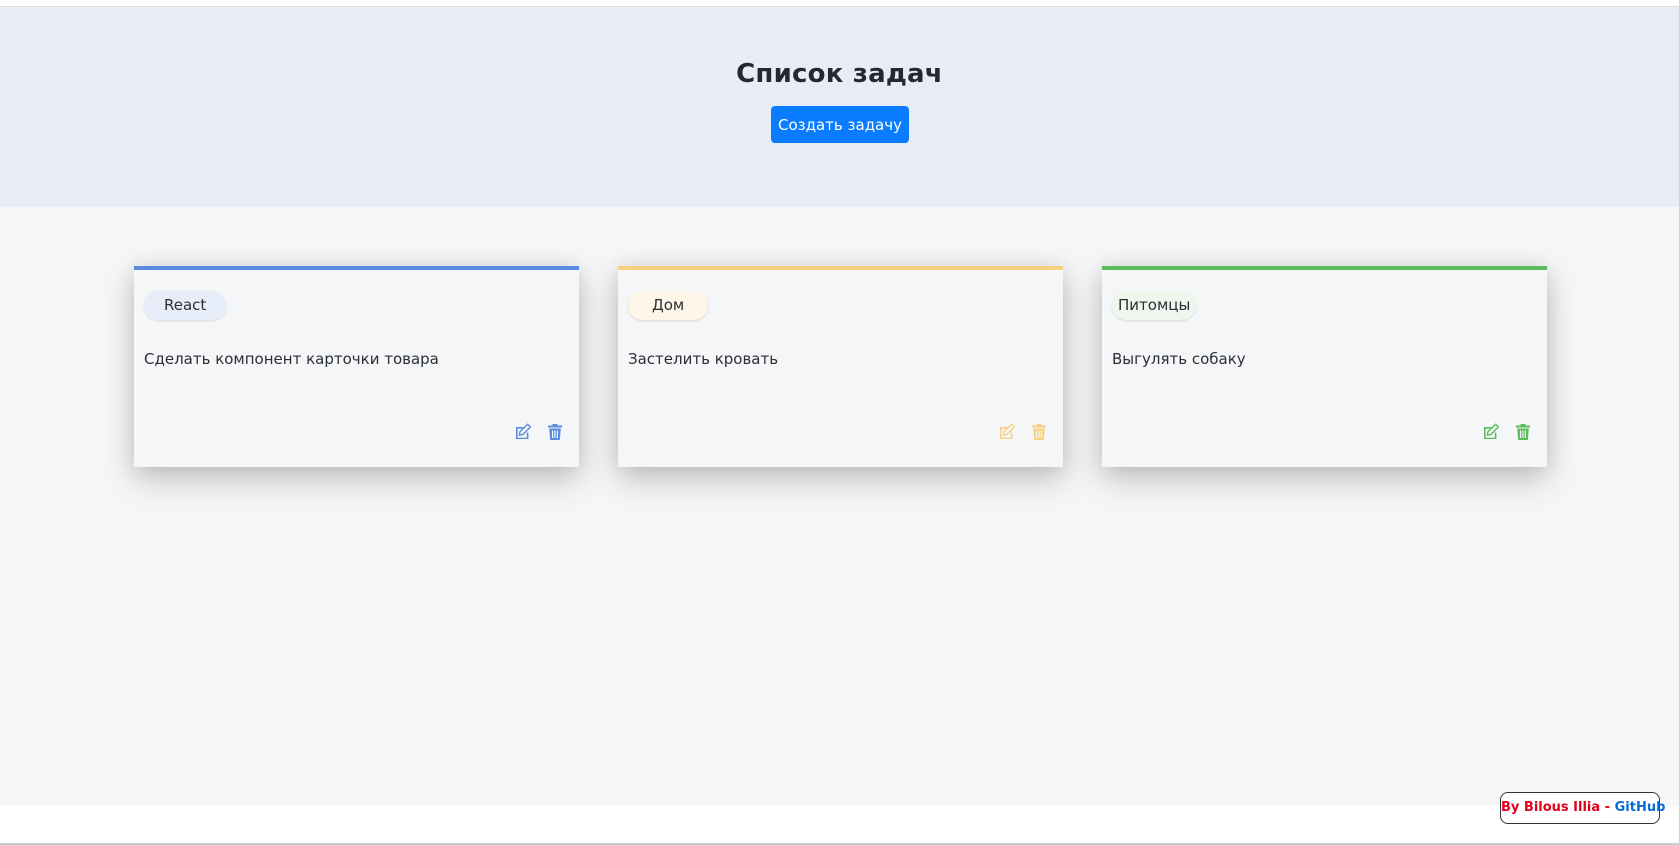  Describe the element at coordinates (1640, 807) in the screenshot. I see `github-link: GitHub` at that location.